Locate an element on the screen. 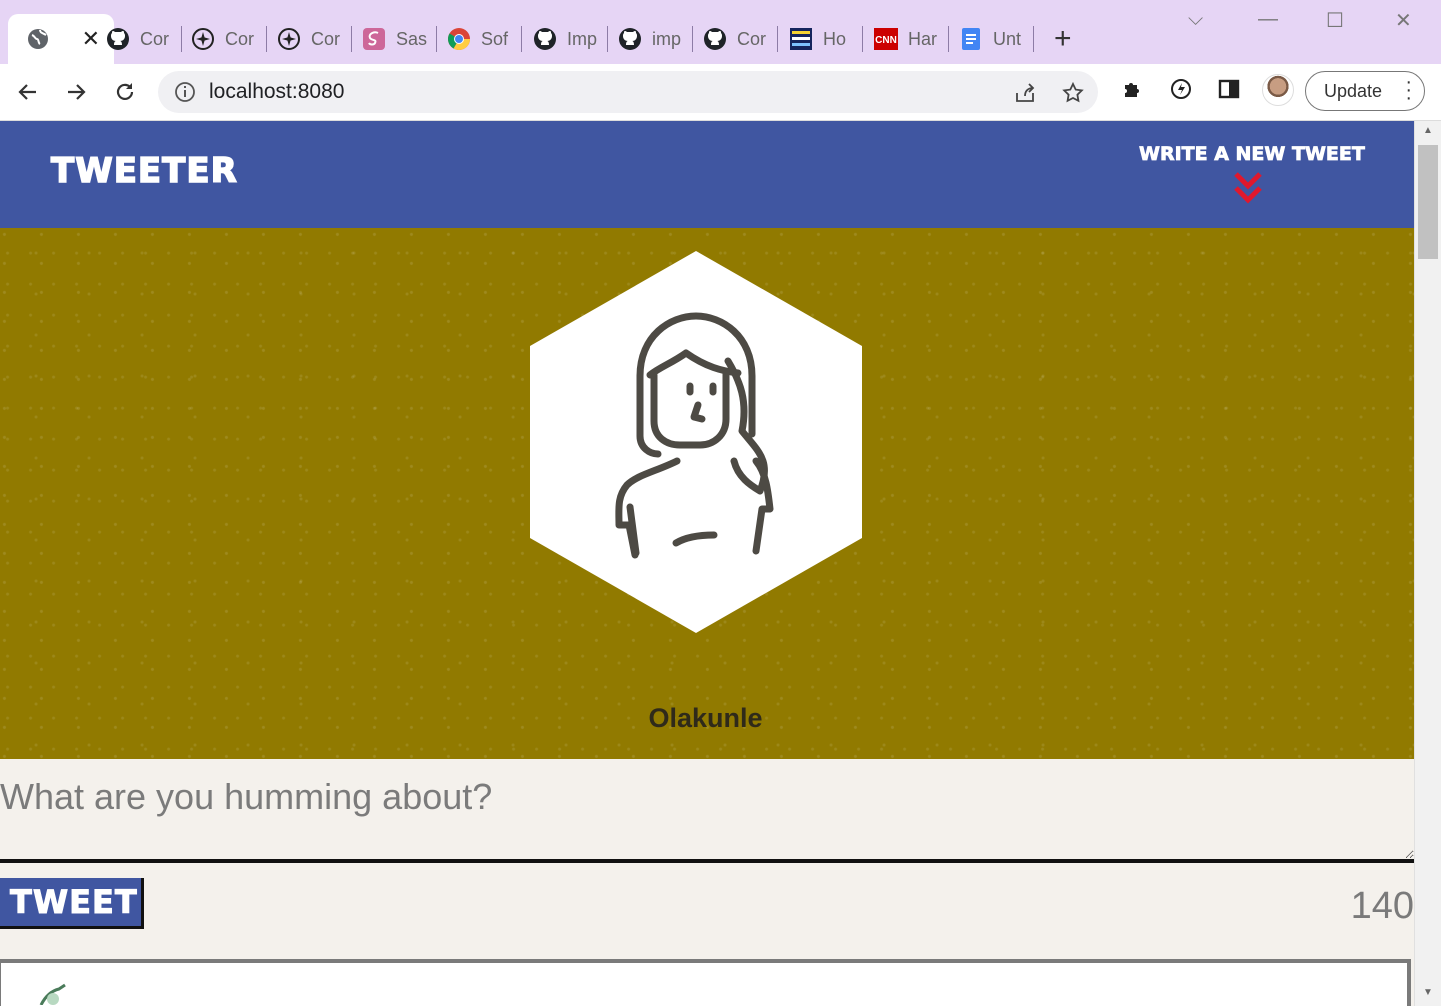 This screenshot has width=1441, height=1006. browser-toolbar: localhost:8080 Update · · · is located at coordinates (720, 92).